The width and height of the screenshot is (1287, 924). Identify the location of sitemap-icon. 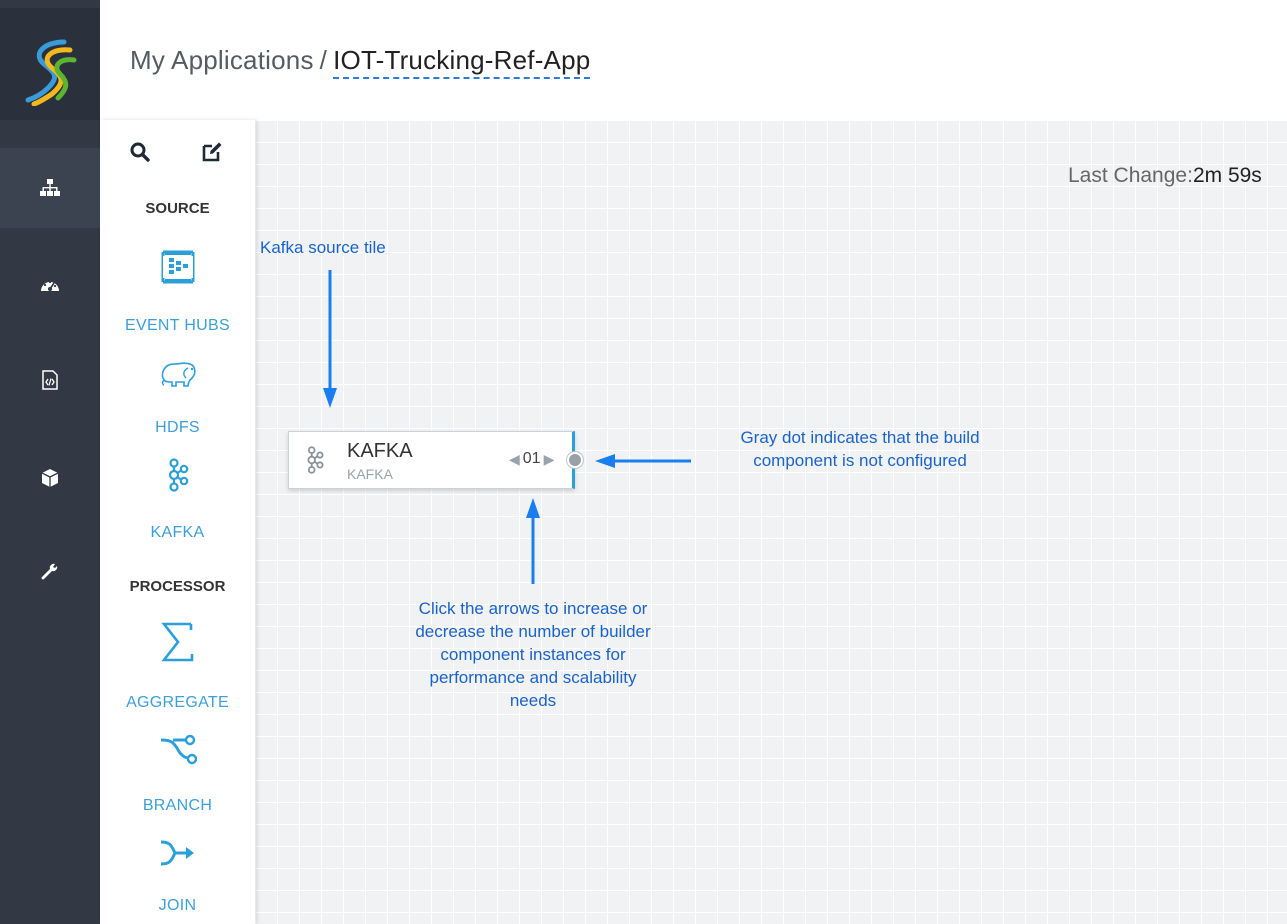
(50, 187).